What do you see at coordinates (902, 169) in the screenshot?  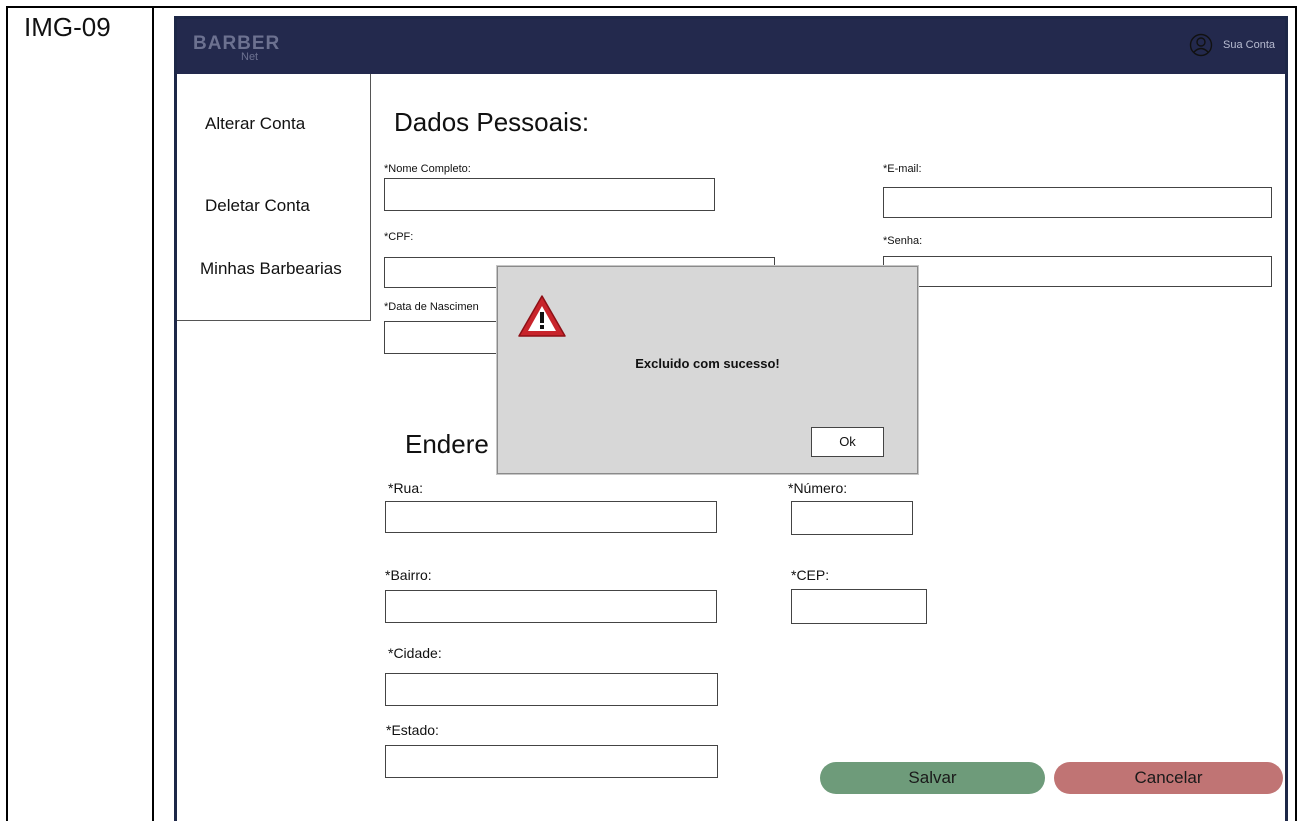 I see `email-label: *E-mail:` at bounding box center [902, 169].